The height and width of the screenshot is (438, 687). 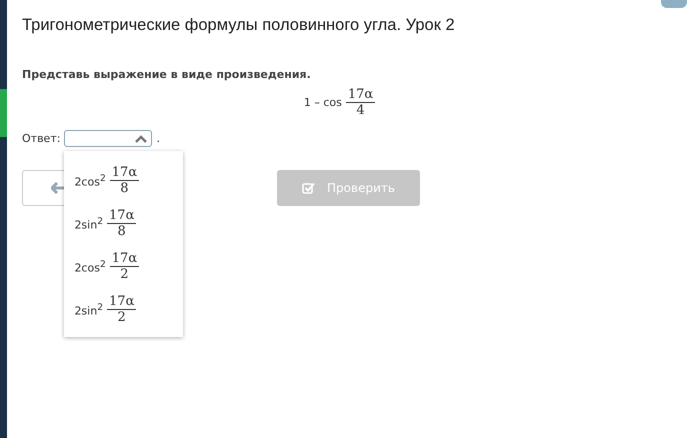 I want to click on checkbox-icon, so click(x=309, y=188).